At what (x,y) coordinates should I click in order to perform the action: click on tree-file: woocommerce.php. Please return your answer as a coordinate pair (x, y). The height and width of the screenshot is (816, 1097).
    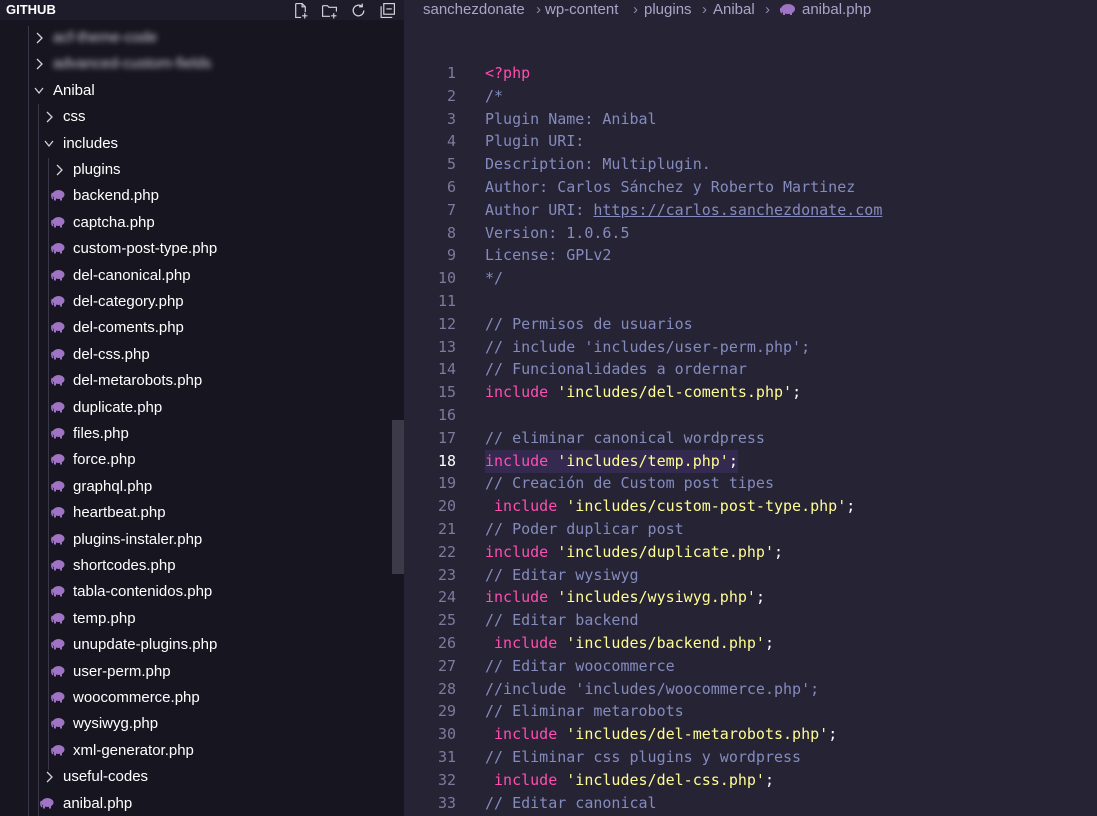
    Looking at the image, I should click on (202, 698).